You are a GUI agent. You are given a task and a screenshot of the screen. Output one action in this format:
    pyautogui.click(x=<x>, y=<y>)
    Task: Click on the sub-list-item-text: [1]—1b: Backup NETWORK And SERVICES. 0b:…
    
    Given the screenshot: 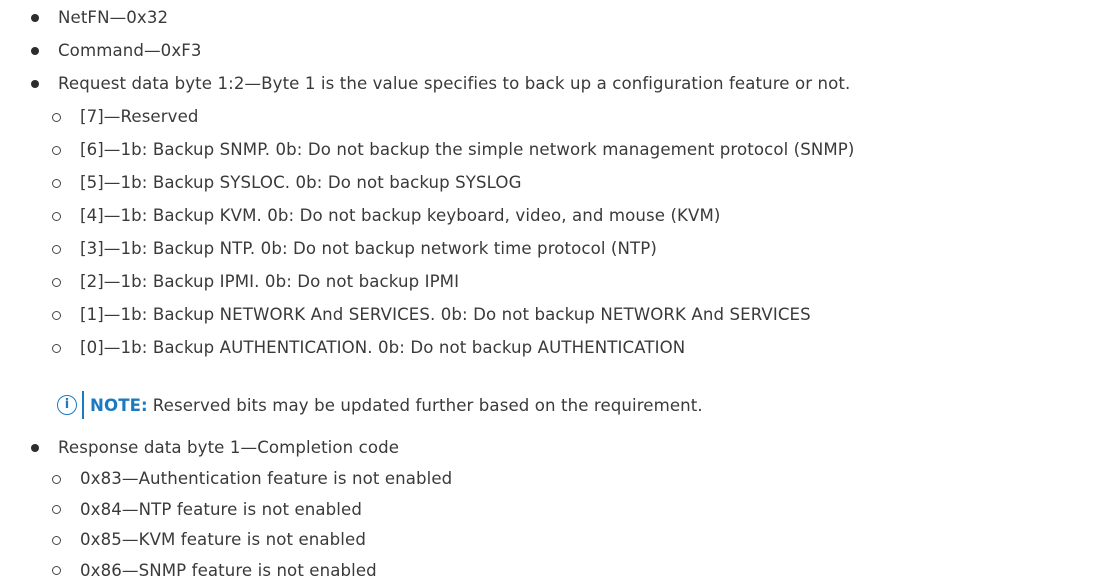 What is the action you would take?
    pyautogui.click(x=445, y=314)
    